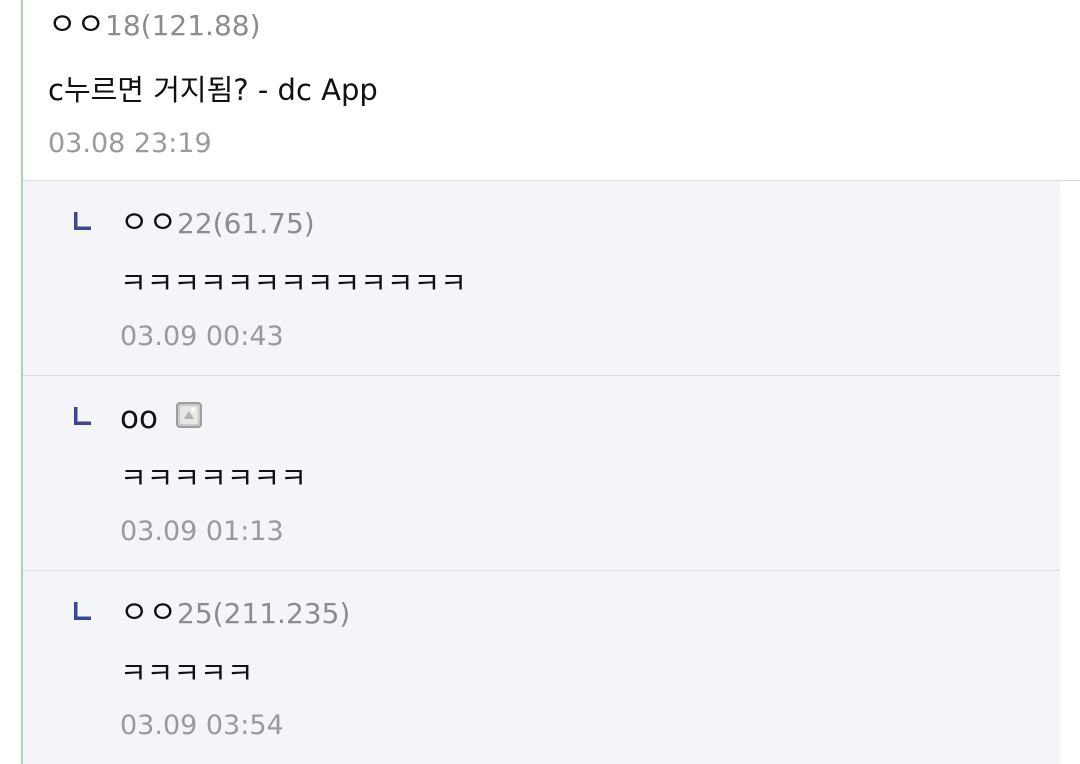  Describe the element at coordinates (213, 478) in the screenshot. I see `reply-text: ㅋㅋㅋㅋㅋㅋㅋ` at that location.